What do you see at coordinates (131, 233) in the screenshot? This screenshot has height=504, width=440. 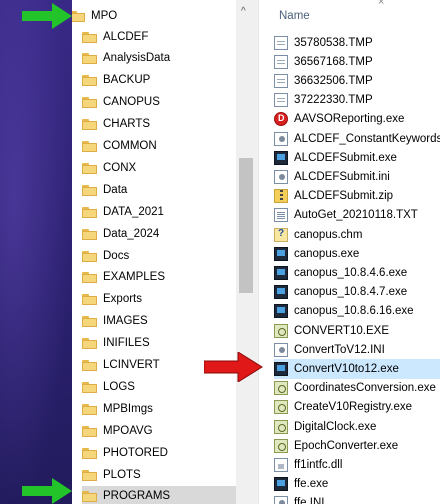 I see `tree-item-label: Data_2024` at bounding box center [131, 233].